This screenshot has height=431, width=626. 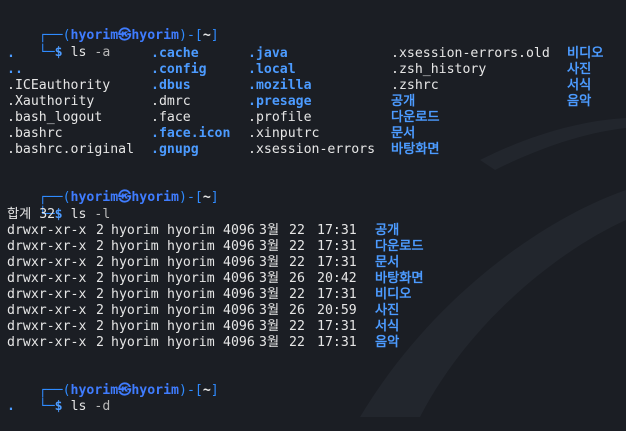 I want to click on ls-l-name: 공개, so click(x=387, y=230).